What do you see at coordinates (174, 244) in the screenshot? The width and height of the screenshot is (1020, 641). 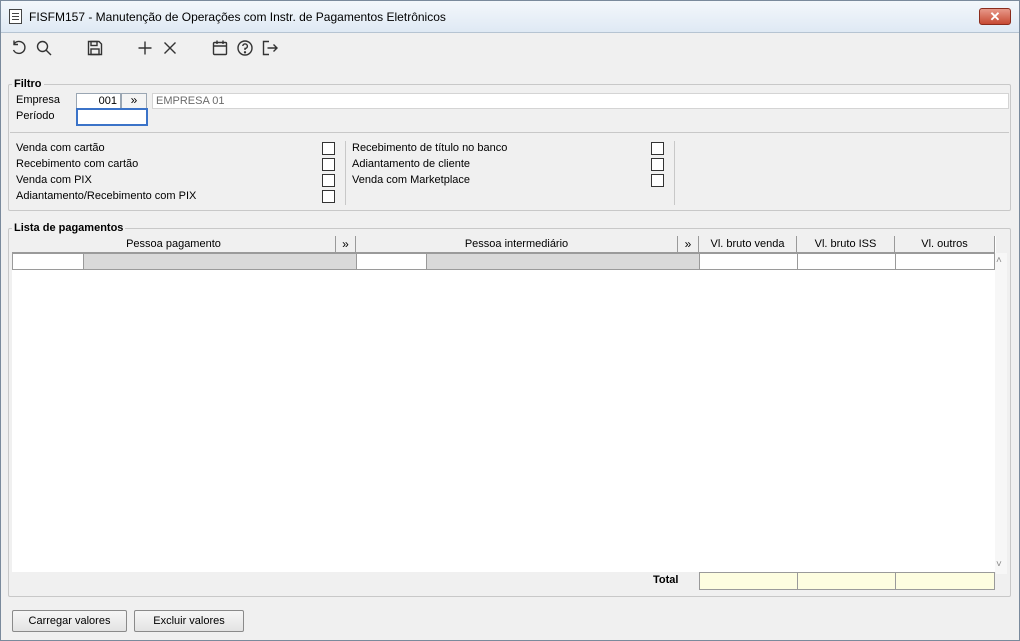 I see `col-pessoa-pagamento: Pessoa pagamento` at bounding box center [174, 244].